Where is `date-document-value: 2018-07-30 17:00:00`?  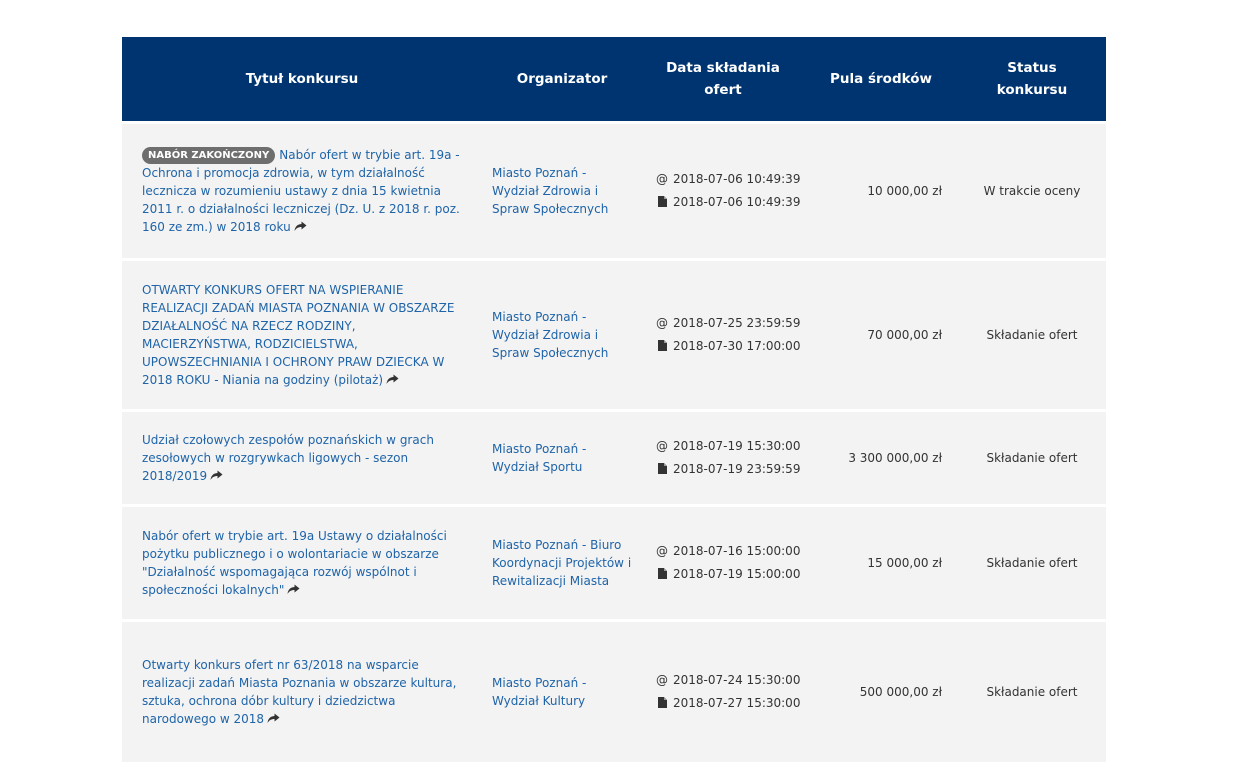
date-document-value: 2018-07-30 17:00:00 is located at coordinates (737, 346).